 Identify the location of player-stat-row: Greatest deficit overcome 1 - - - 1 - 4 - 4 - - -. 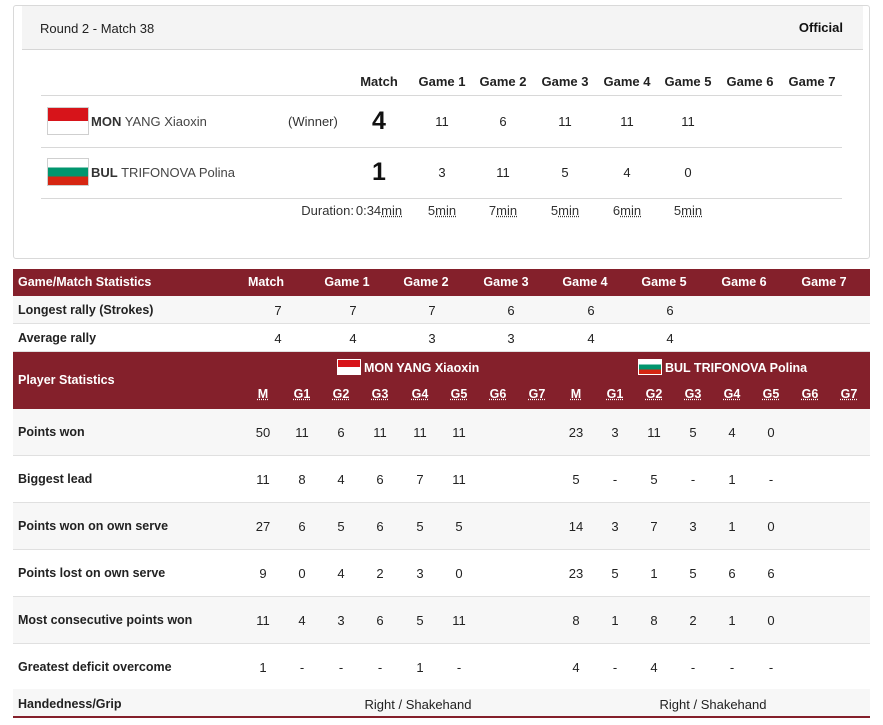
(441, 667).